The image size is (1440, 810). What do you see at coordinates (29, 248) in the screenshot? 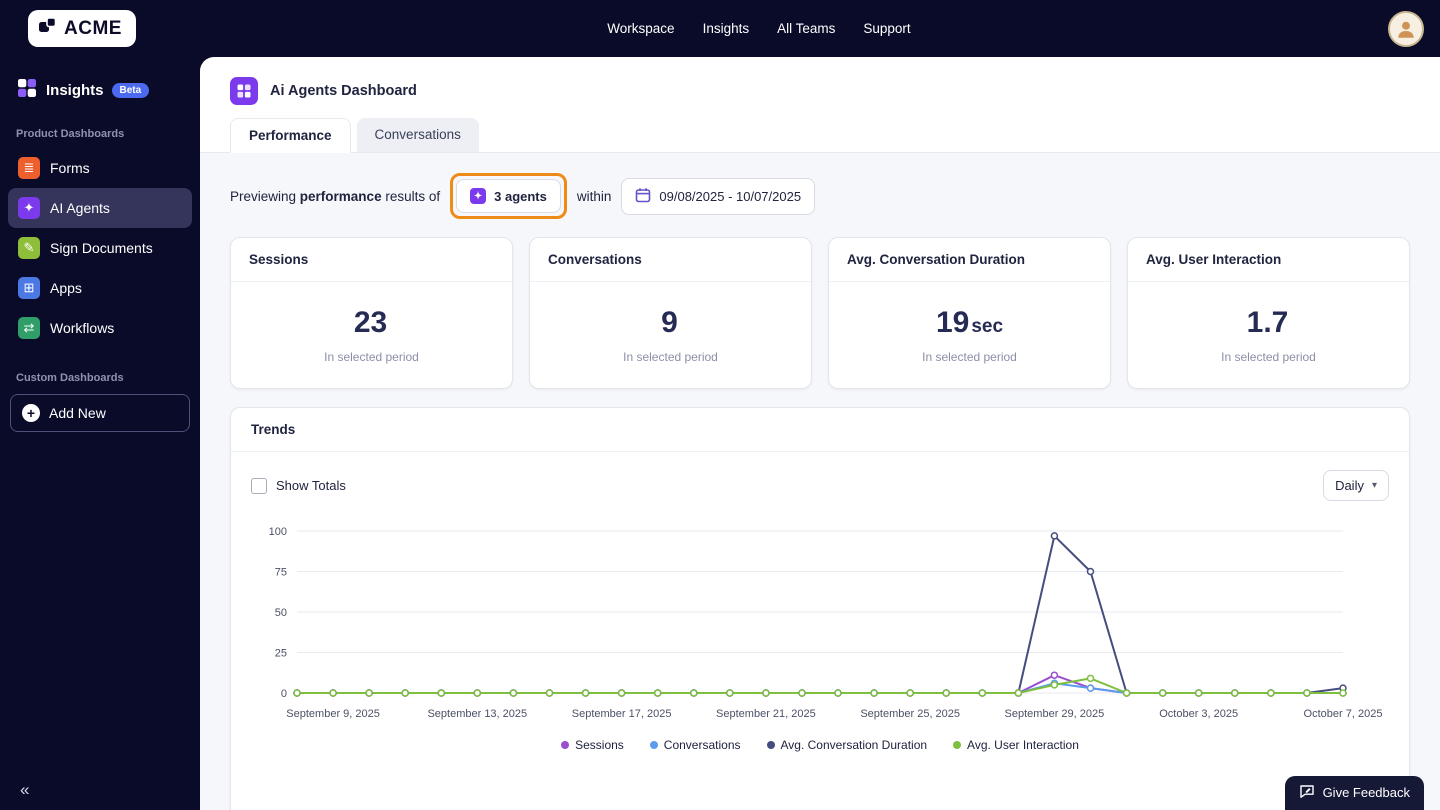
I see `sign-documents-icon: ✎` at bounding box center [29, 248].